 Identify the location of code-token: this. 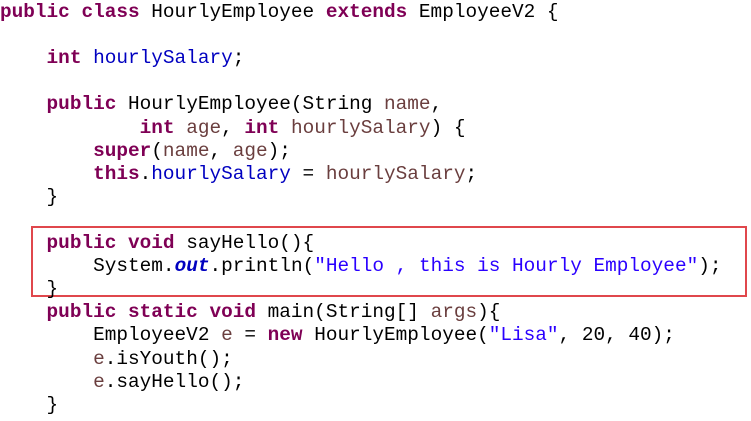
(116, 173).